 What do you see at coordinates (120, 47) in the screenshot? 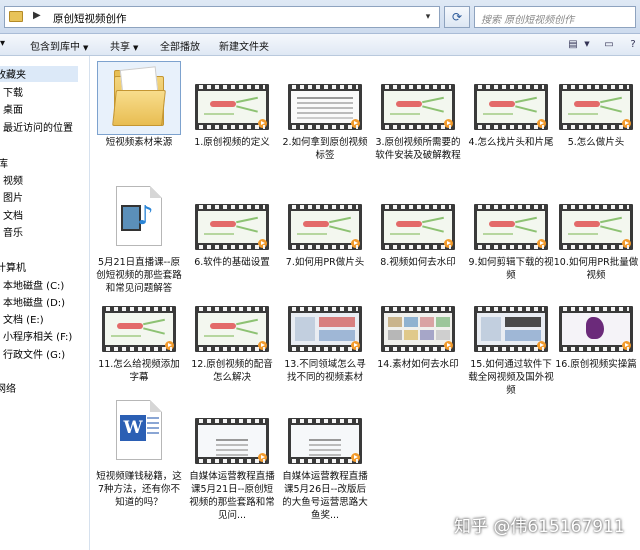
I see `share-label: 共享` at bounding box center [120, 47].